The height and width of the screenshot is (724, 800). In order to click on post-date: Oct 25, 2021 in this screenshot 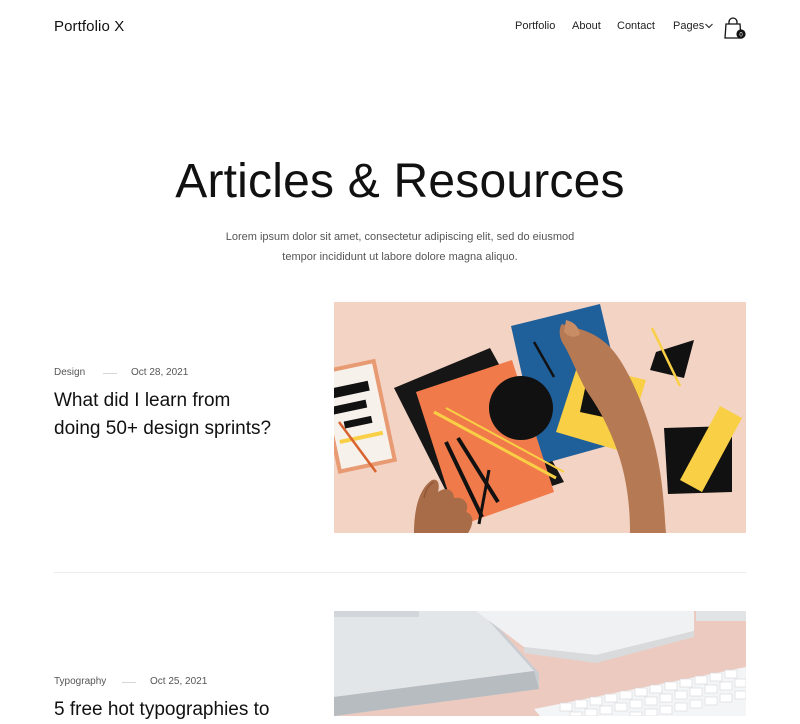, I will do `click(179, 681)`.